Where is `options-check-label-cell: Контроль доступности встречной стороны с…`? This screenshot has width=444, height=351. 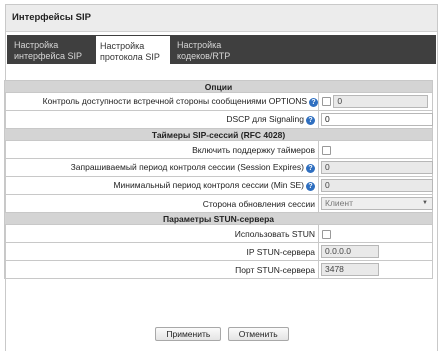
options-check-label-cell: Контроль доступности встречной стороны с… is located at coordinates (161, 101).